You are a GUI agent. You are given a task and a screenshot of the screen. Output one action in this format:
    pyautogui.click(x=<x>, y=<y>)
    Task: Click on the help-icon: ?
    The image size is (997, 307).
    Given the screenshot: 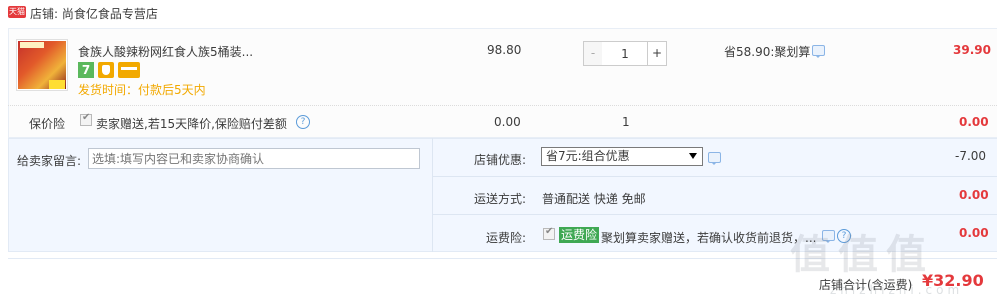 What is the action you would take?
    pyautogui.click(x=303, y=122)
    